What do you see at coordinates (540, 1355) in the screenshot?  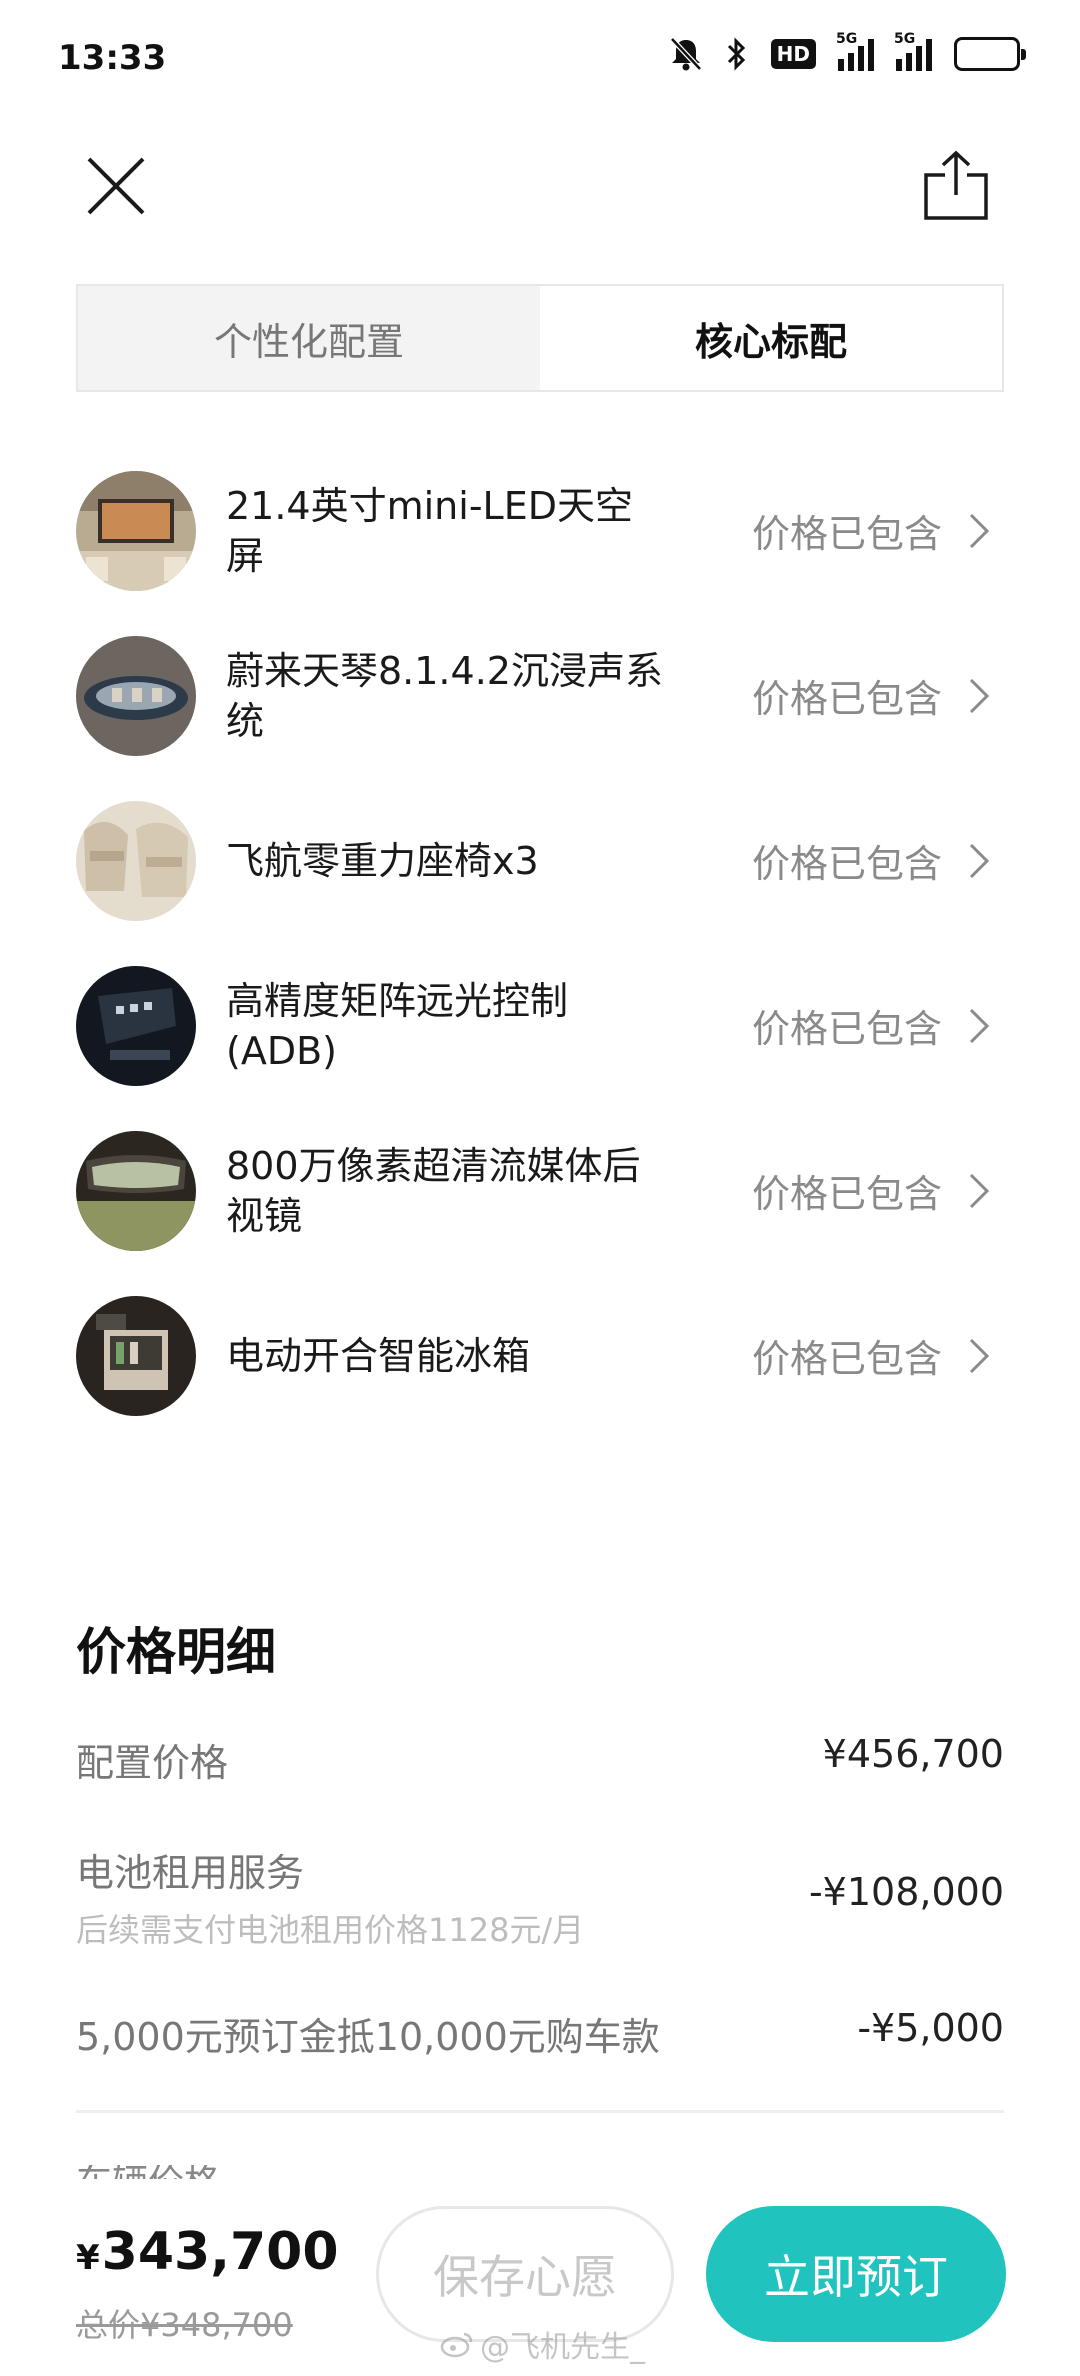 I see `feature-item-smart-fridge: 电动开合智能冰箱 价格已包含` at bounding box center [540, 1355].